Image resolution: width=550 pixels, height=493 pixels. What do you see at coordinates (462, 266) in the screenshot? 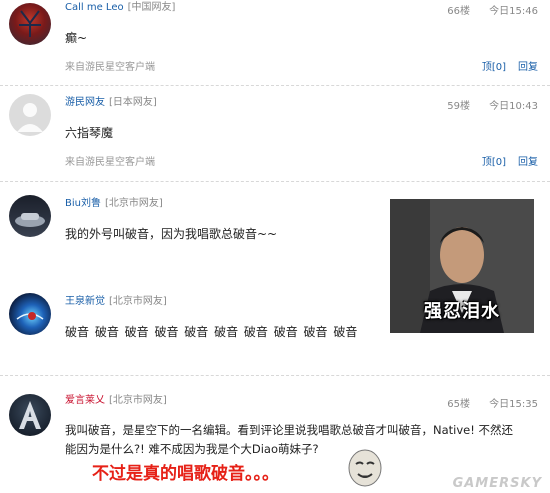
I see `meme-image: 强忍泪水` at bounding box center [462, 266].